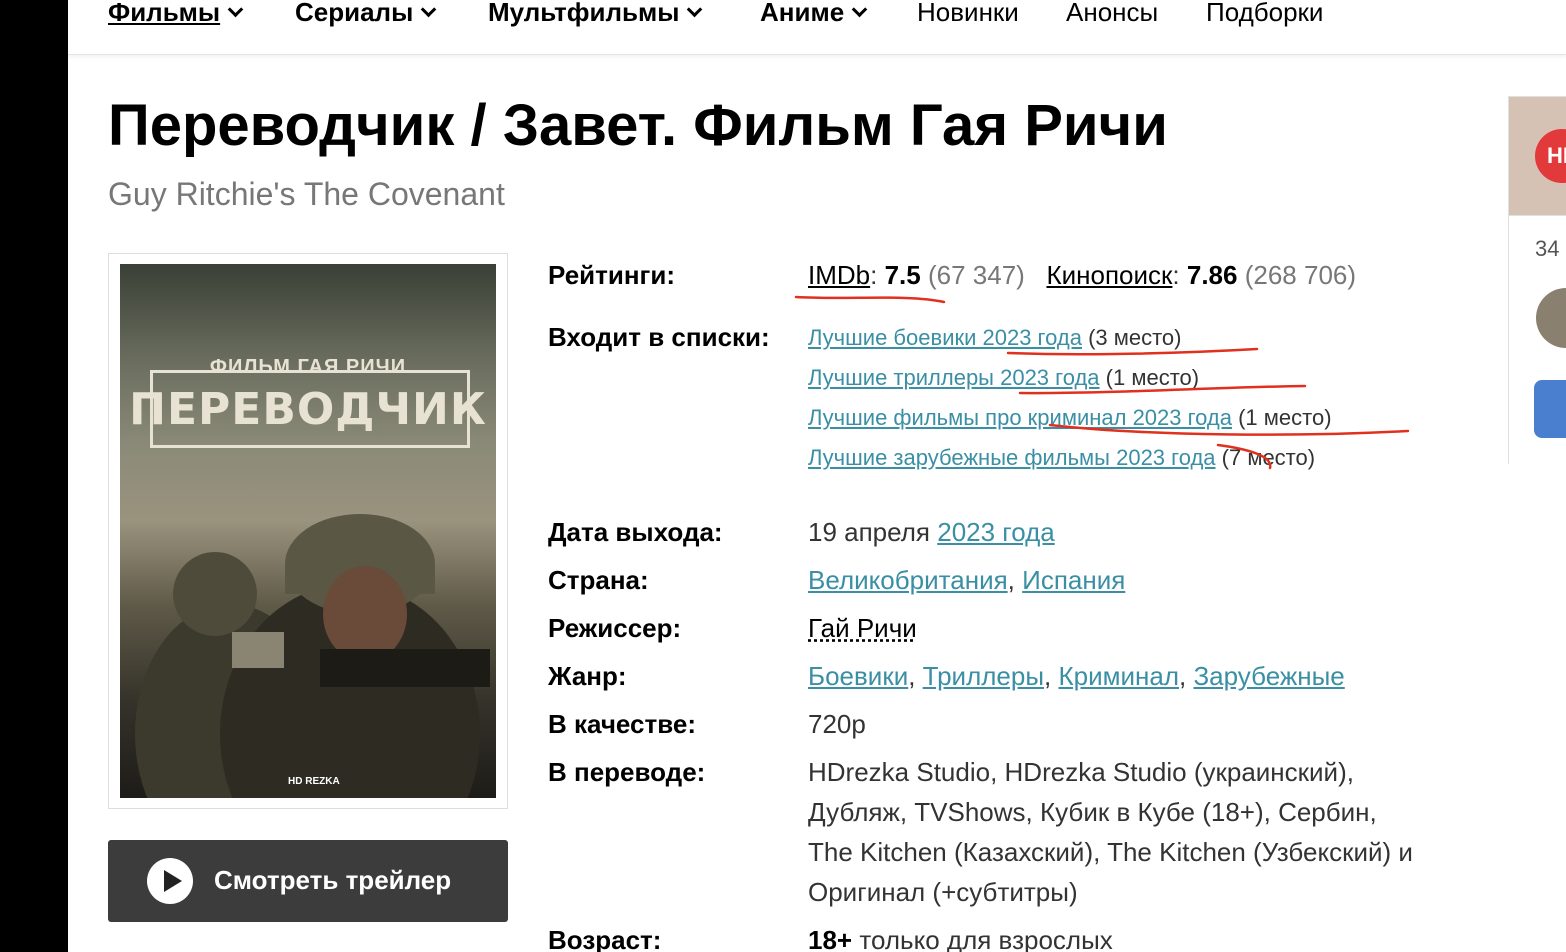 The width and height of the screenshot is (1566, 952). I want to click on kinopoisk-link: Кинопоиск, so click(1109, 275).